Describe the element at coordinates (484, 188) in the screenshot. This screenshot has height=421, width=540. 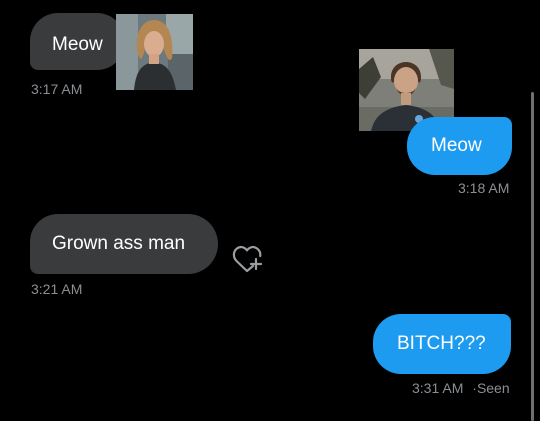
I see `message-timestamp: 3:18 AM` at that location.